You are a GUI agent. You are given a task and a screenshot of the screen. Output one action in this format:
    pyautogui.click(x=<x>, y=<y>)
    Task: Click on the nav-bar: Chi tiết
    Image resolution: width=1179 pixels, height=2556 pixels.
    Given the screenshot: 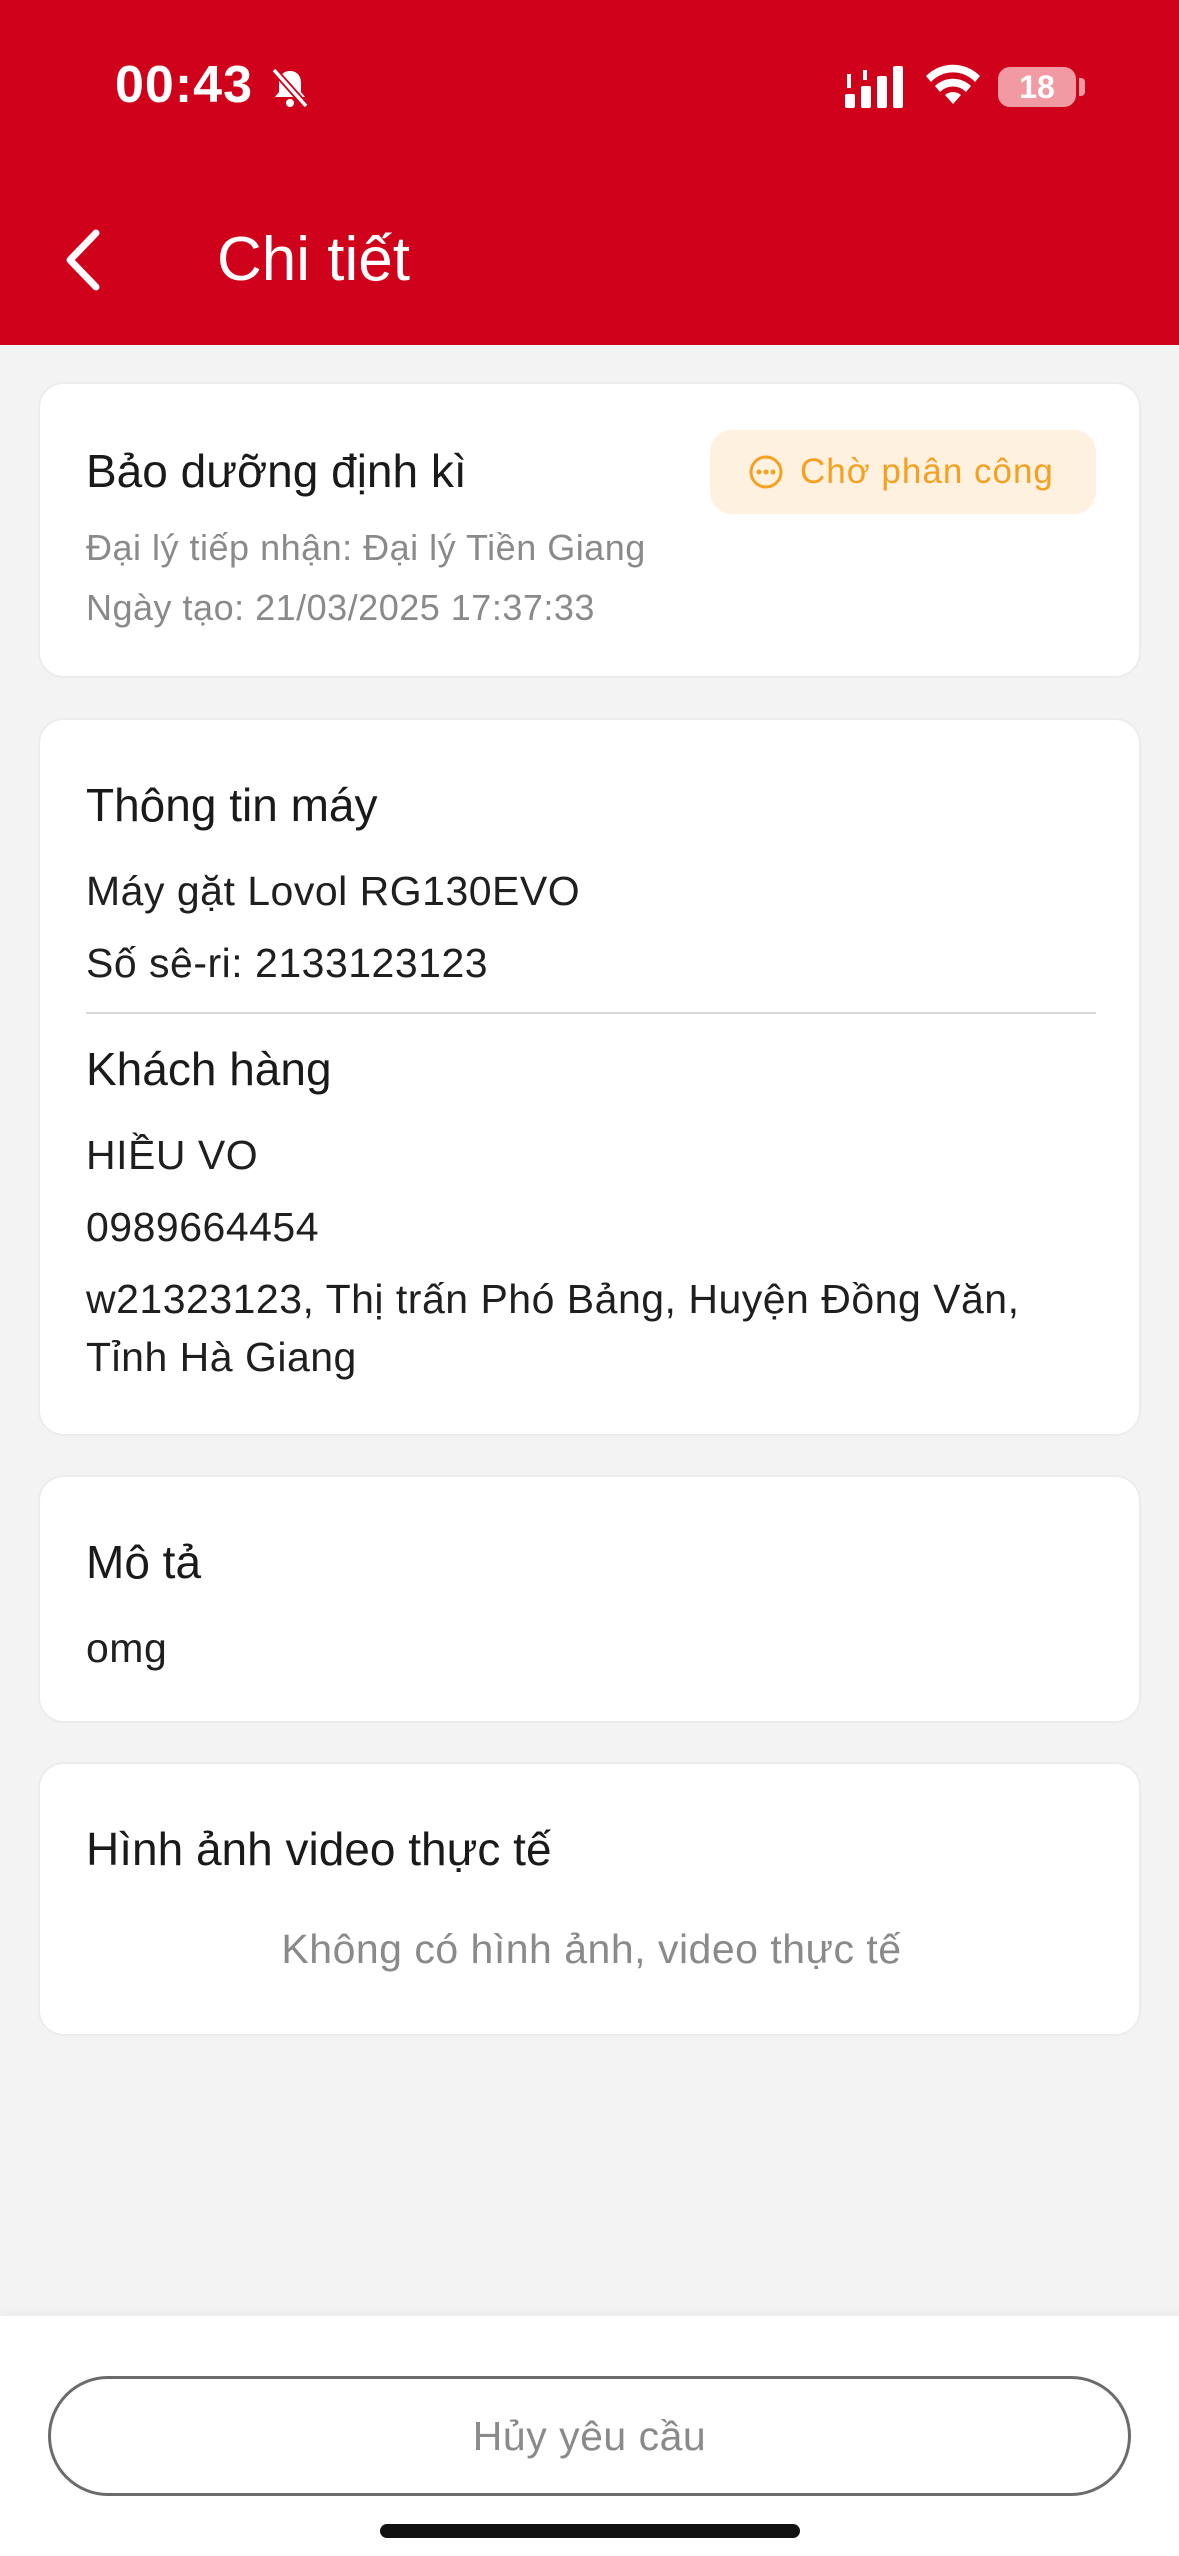 What is the action you would take?
    pyautogui.click(x=589, y=262)
    